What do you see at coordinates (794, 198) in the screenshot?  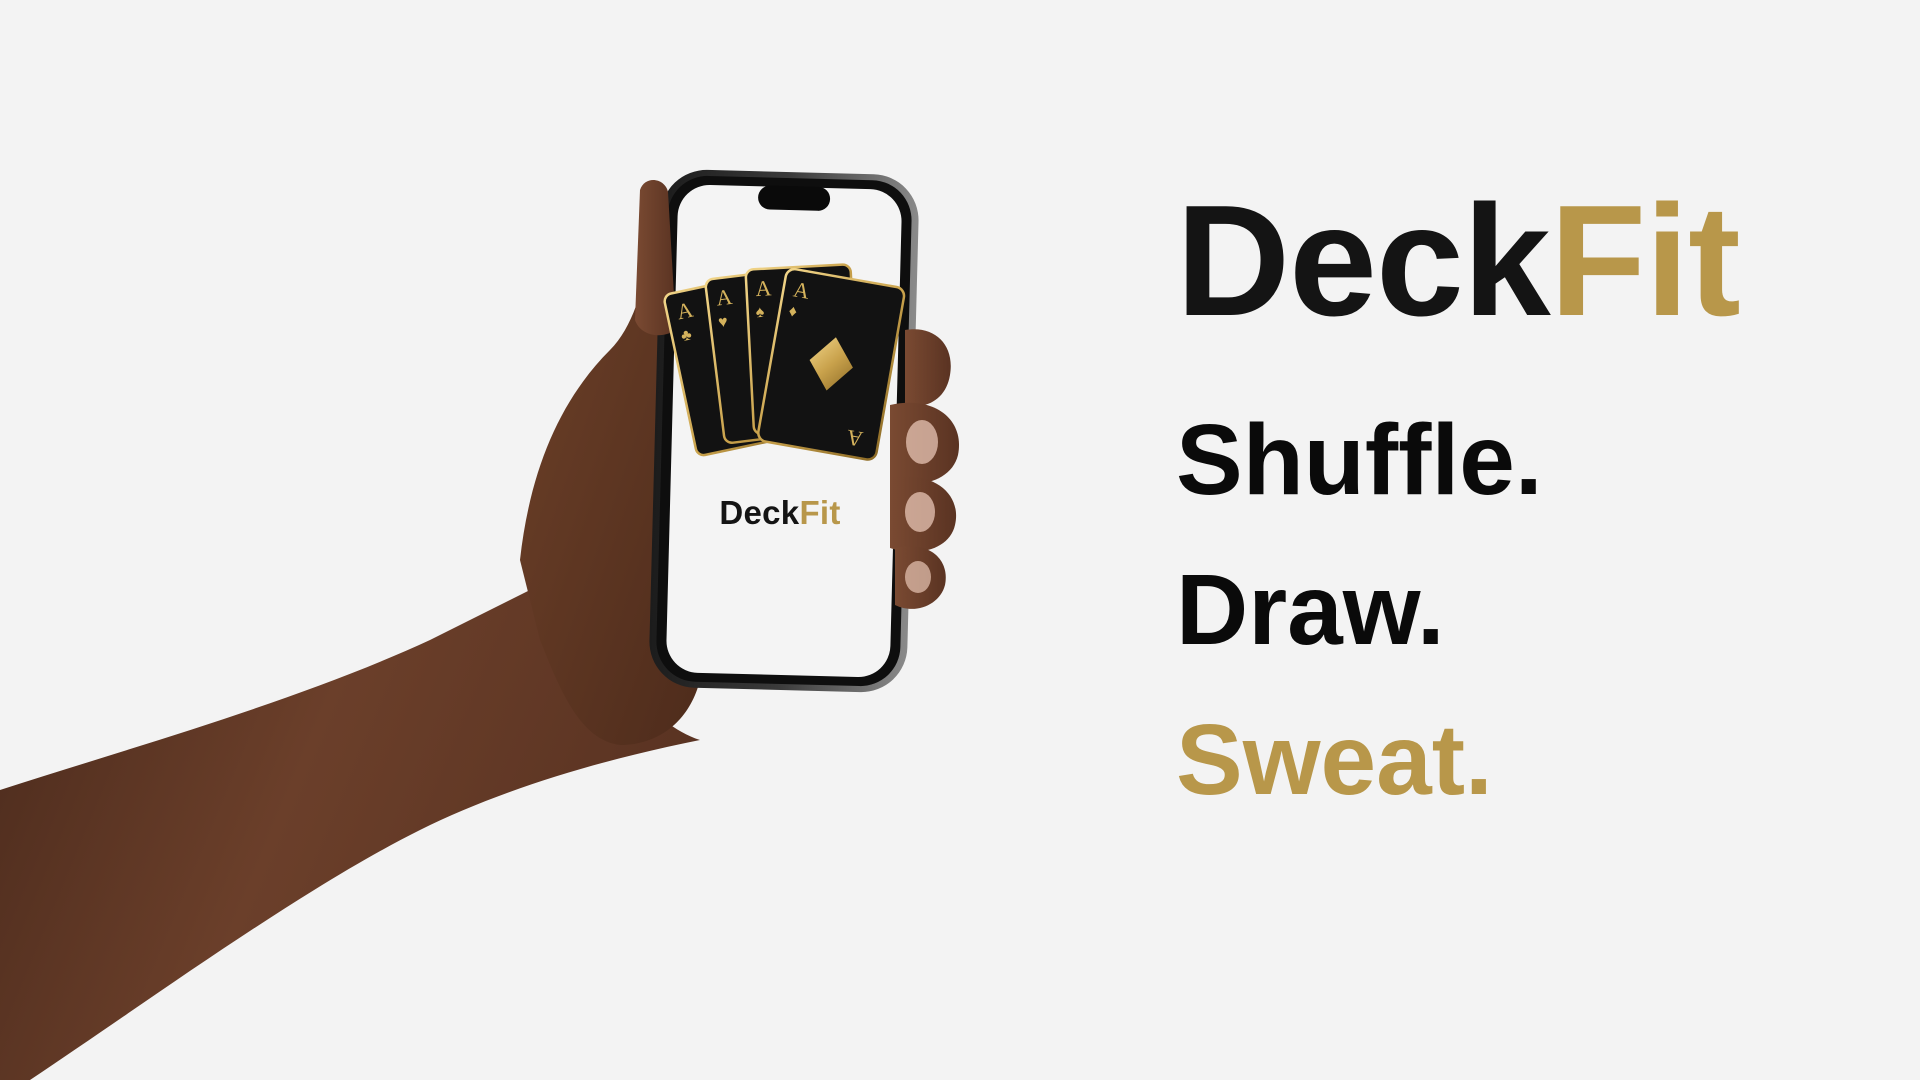 I see `dynamic-island` at bounding box center [794, 198].